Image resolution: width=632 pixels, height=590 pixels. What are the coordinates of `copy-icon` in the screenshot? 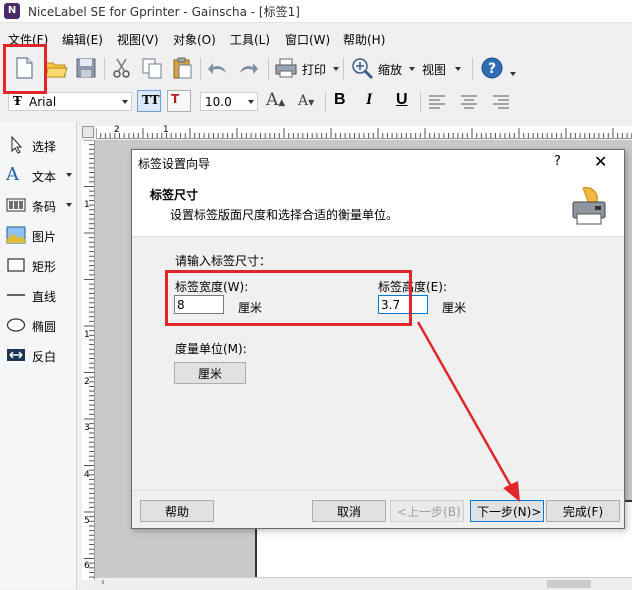 It's located at (152, 68).